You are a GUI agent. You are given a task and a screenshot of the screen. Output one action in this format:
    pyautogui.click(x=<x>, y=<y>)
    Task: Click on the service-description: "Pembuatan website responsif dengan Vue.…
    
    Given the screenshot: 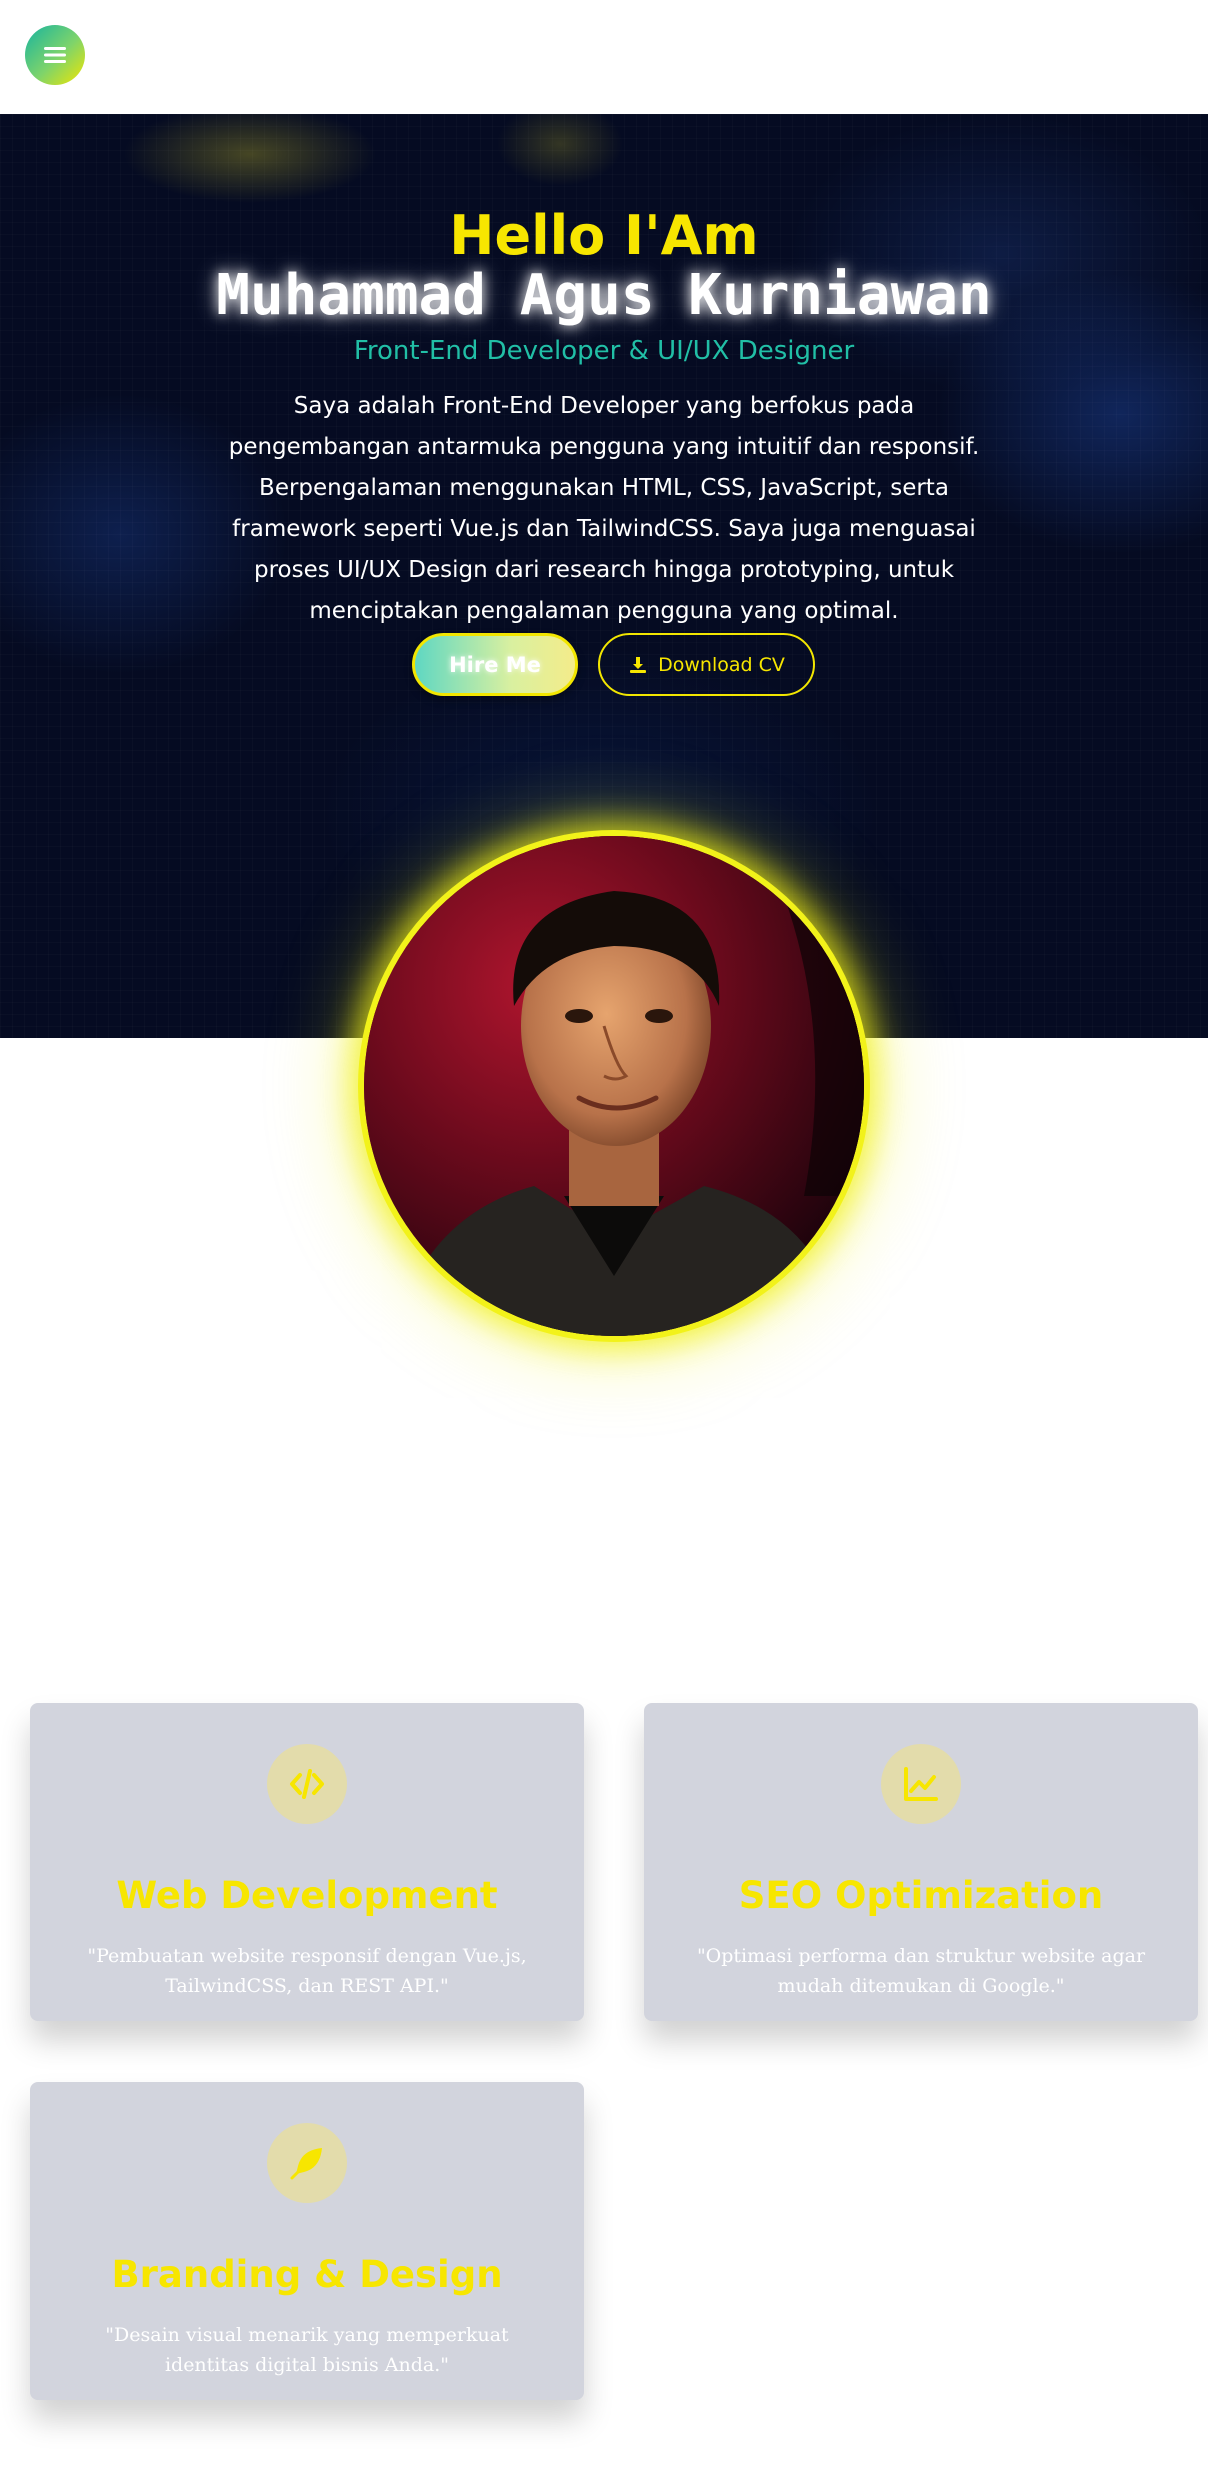 What is the action you would take?
    pyautogui.click(x=307, y=1971)
    